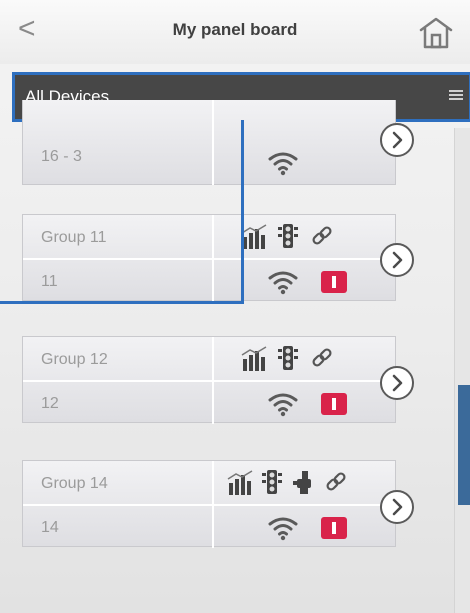 This screenshot has width=470, height=613. What do you see at coordinates (436, 33) in the screenshot?
I see `home-icon` at bounding box center [436, 33].